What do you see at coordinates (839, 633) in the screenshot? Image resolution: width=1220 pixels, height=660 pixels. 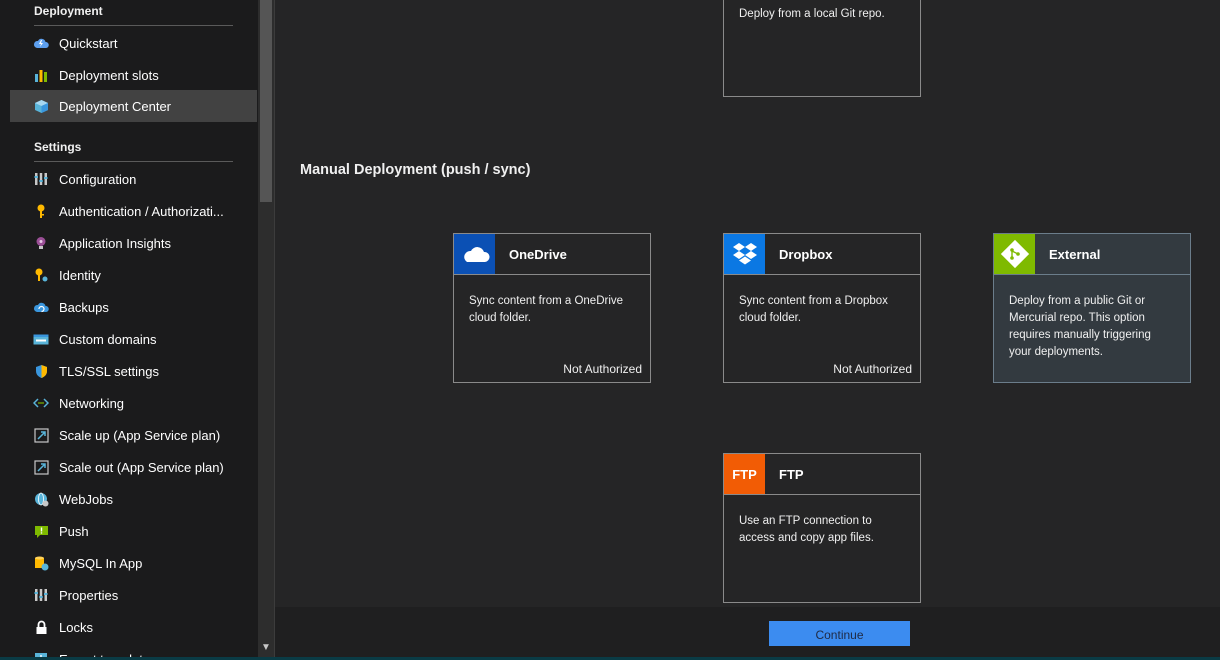 I see `continue-button: Continue` at bounding box center [839, 633].